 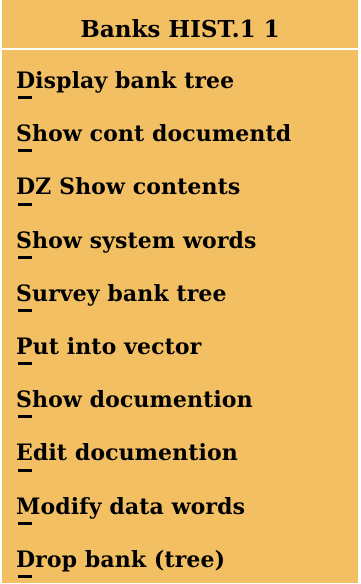 I want to click on menu-item-label: Put into vector, so click(x=109, y=346).